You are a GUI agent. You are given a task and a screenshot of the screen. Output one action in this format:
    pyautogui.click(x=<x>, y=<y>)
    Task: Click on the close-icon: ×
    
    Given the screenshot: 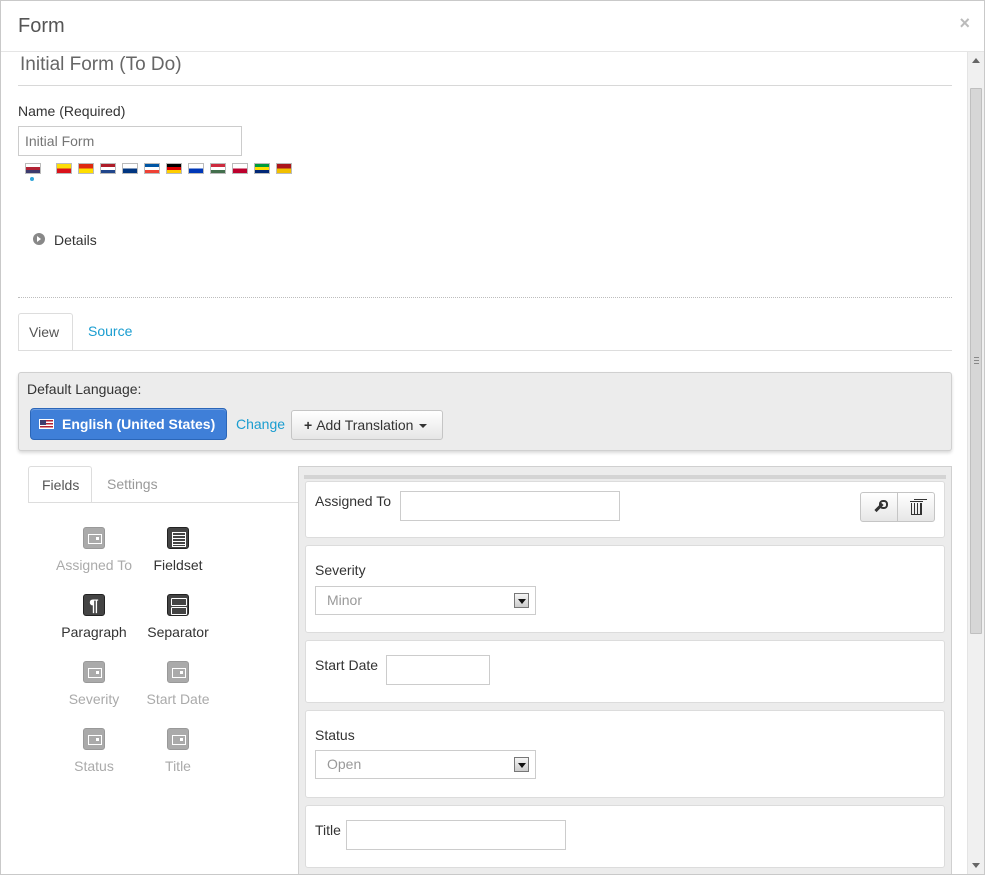 What is the action you would take?
    pyautogui.click(x=964, y=23)
    